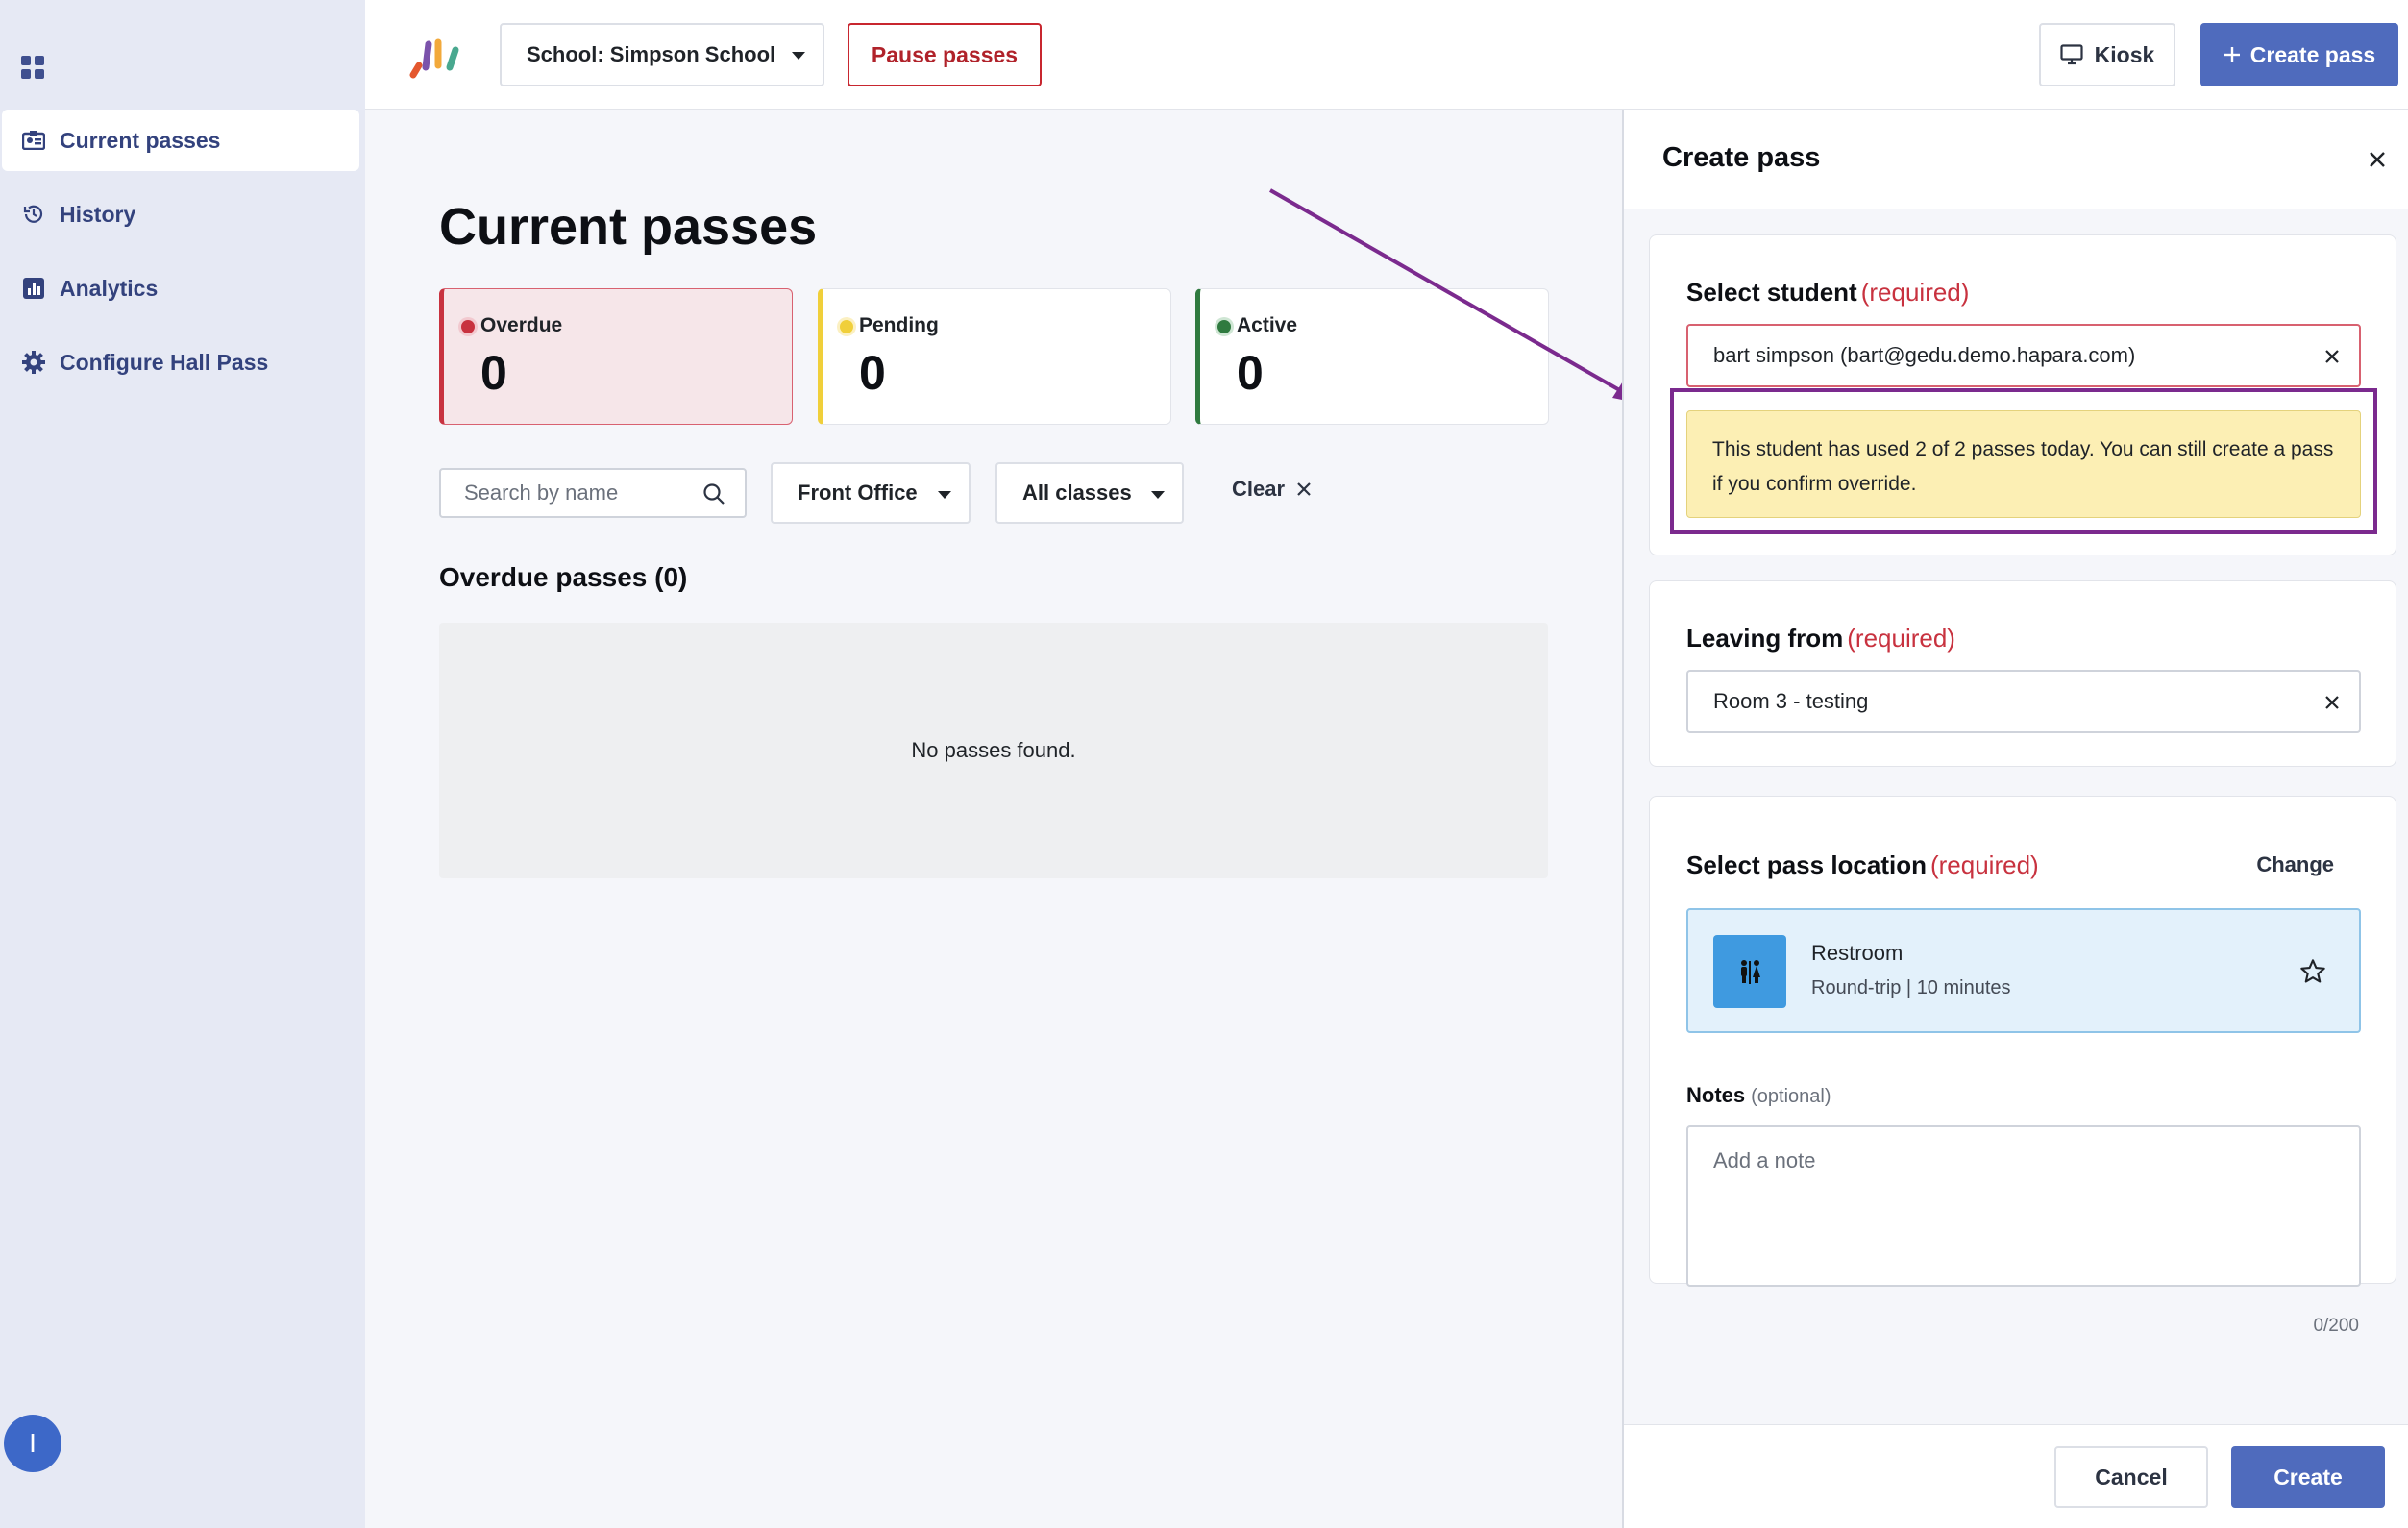 This screenshot has height=1528, width=2408. I want to click on overdue-status-dot, so click(468, 326).